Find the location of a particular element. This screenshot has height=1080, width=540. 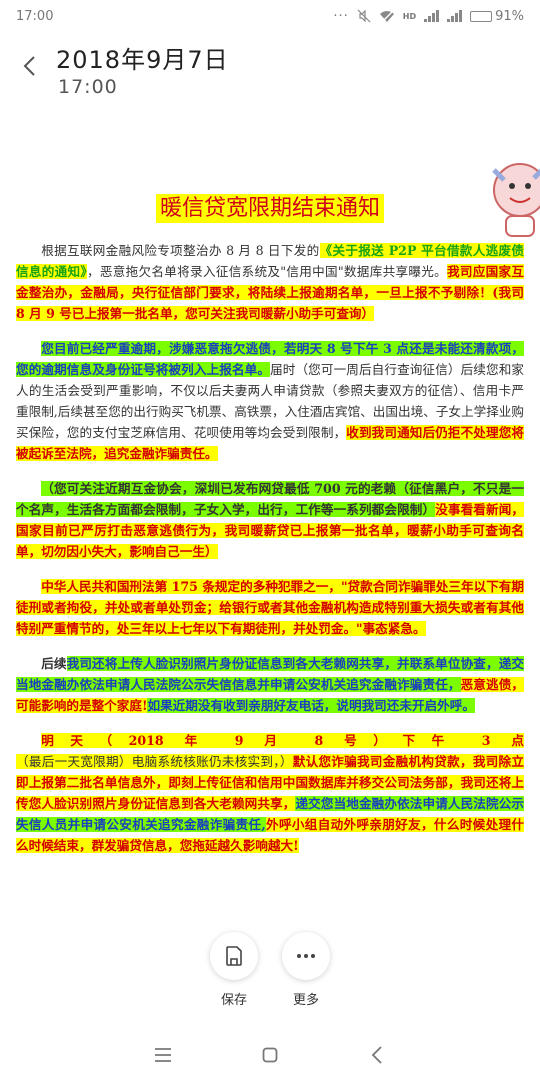

menu-icon is located at coordinates (163, 1055).